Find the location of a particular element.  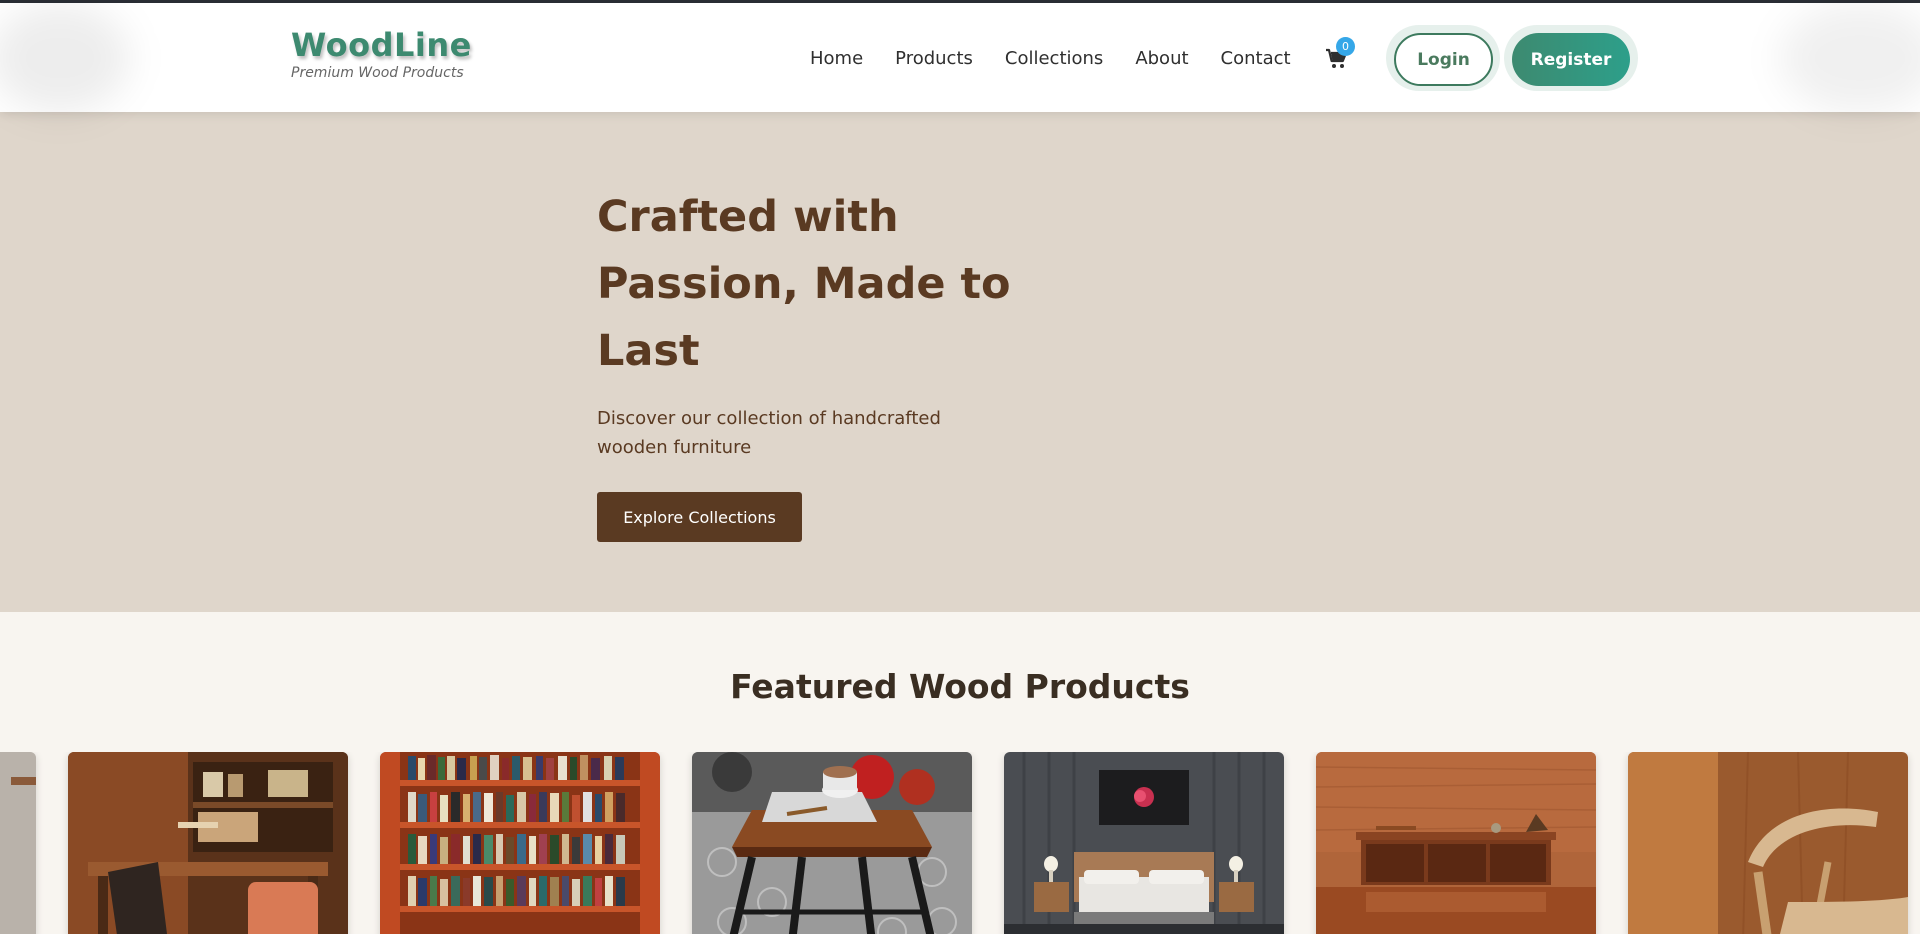

bed-image-icon is located at coordinates (1144, 843).